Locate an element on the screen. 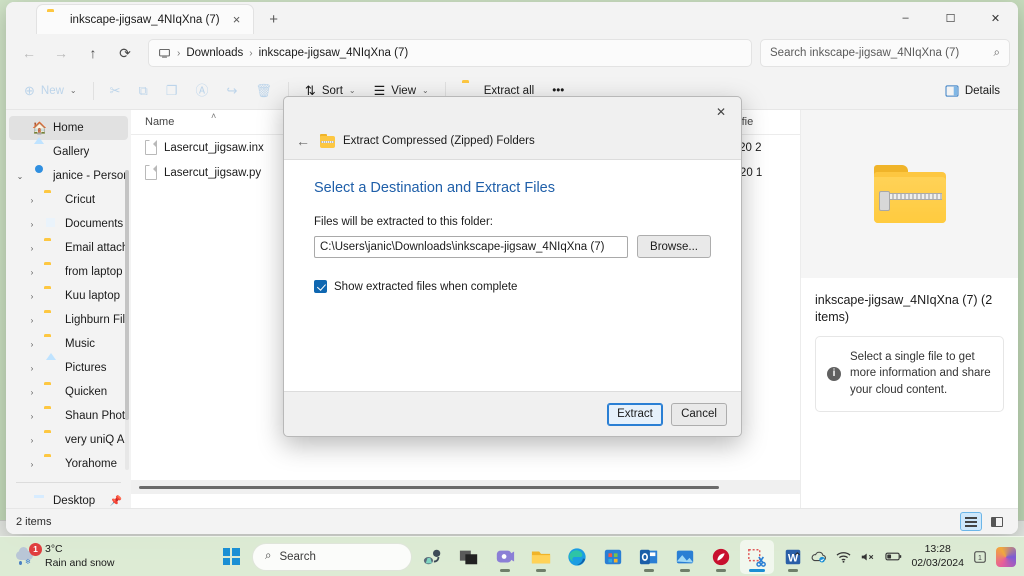  extract-button: Extract is located at coordinates (635, 414).